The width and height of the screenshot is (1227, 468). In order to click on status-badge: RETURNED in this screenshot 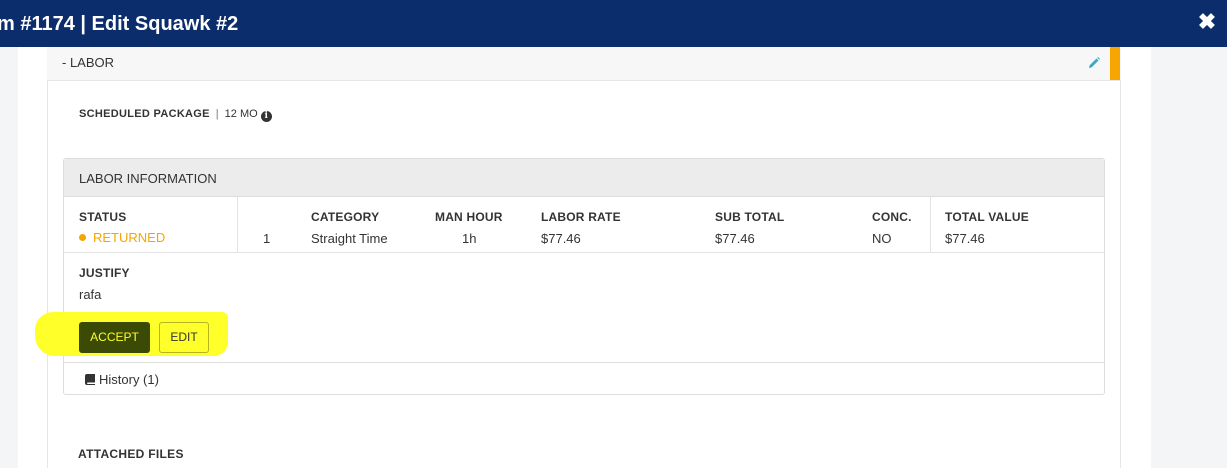, I will do `click(129, 237)`.